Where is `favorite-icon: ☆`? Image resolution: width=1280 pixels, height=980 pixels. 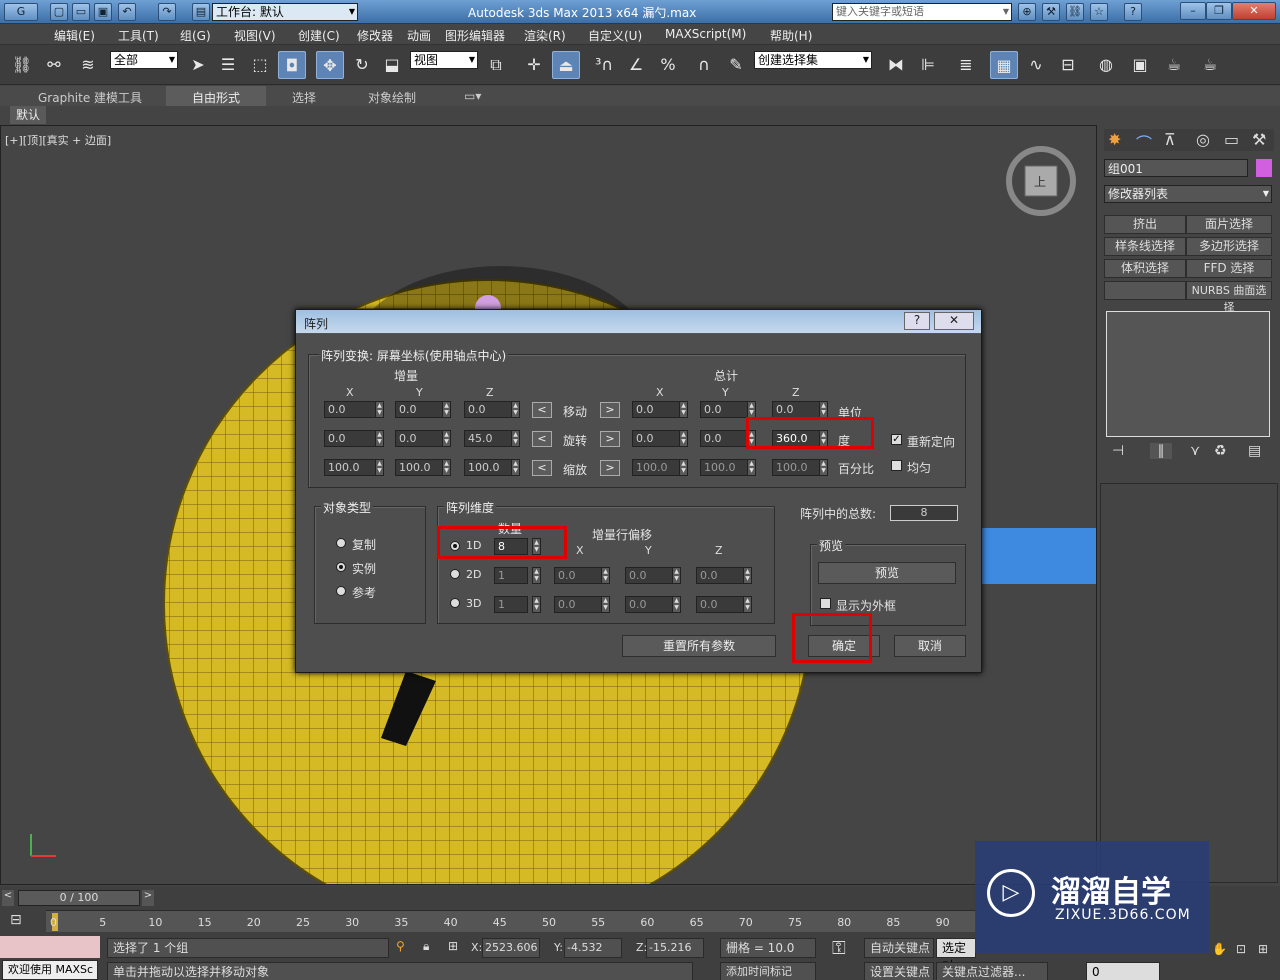 favorite-icon: ☆ is located at coordinates (1099, 12).